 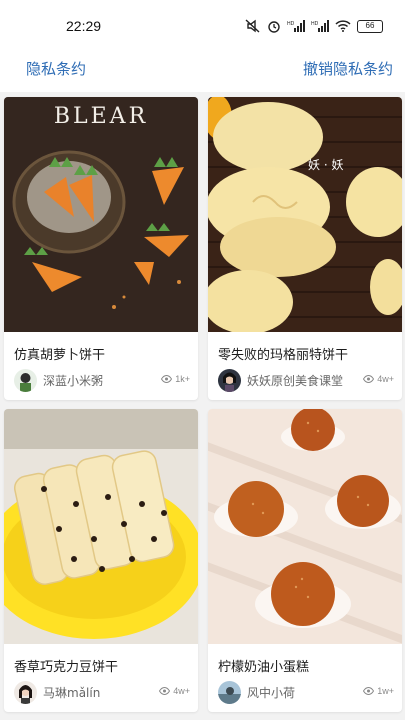 What do you see at coordinates (66, 667) in the screenshot?
I see `recipe-title: 香草巧克力豆饼干` at bounding box center [66, 667].